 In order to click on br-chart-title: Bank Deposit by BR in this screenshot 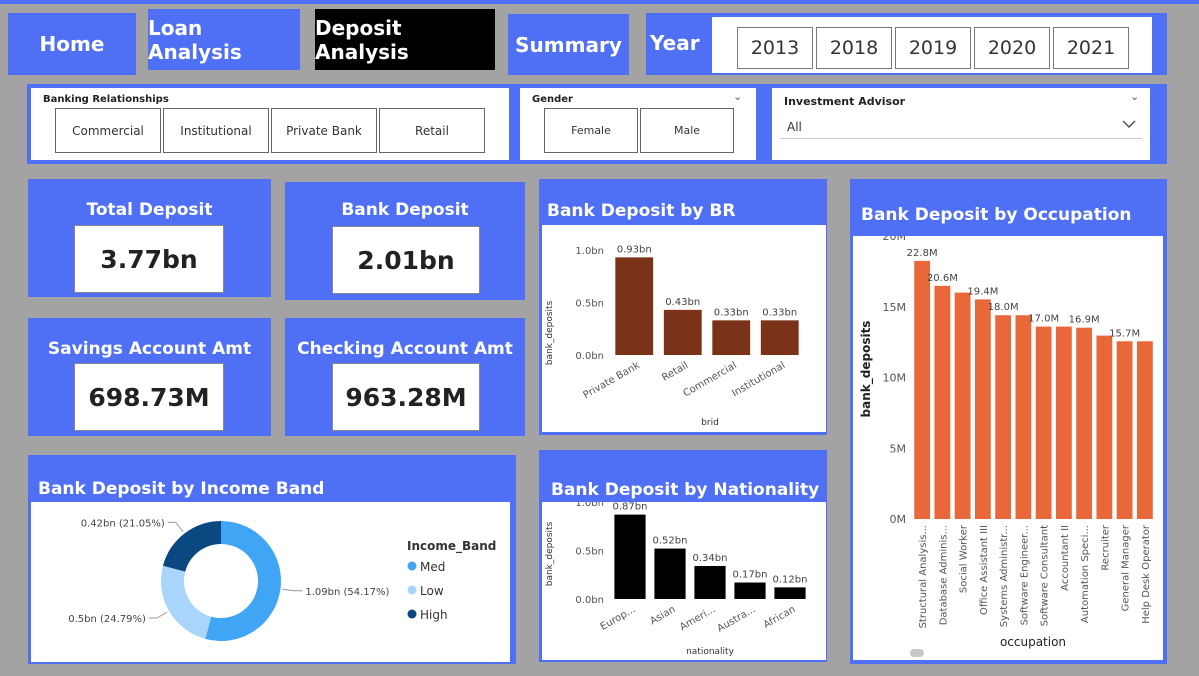, I will do `click(641, 211)`.